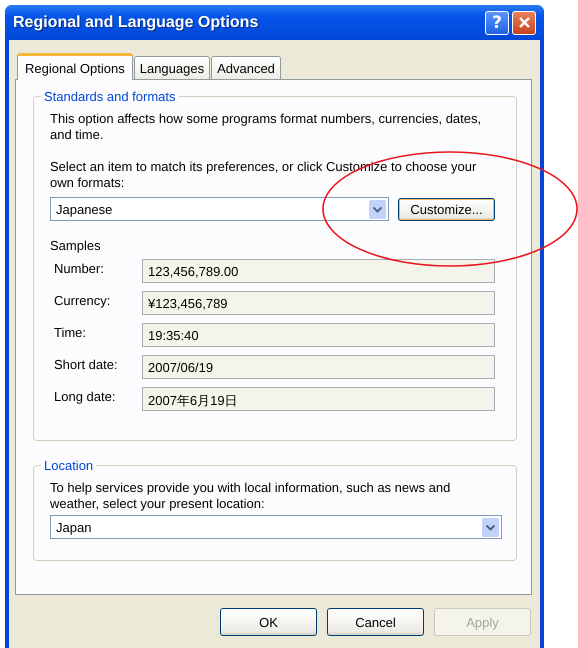 The height and width of the screenshot is (648, 578). What do you see at coordinates (318, 399) in the screenshot?
I see `sample-field: 2007年6月19日` at bounding box center [318, 399].